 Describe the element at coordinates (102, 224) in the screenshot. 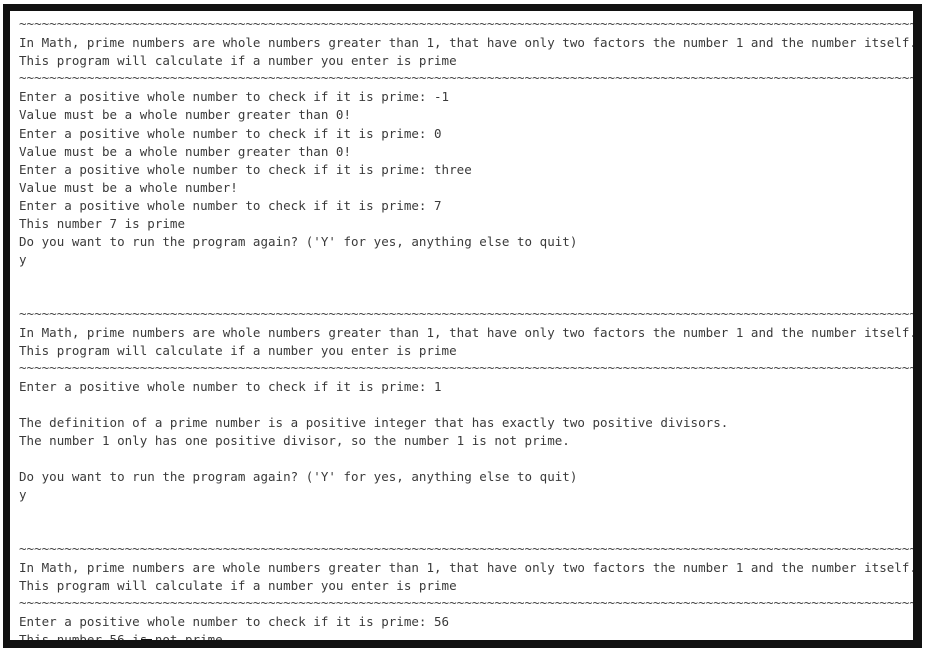

I see `result-line: This number 7 is prime` at that location.